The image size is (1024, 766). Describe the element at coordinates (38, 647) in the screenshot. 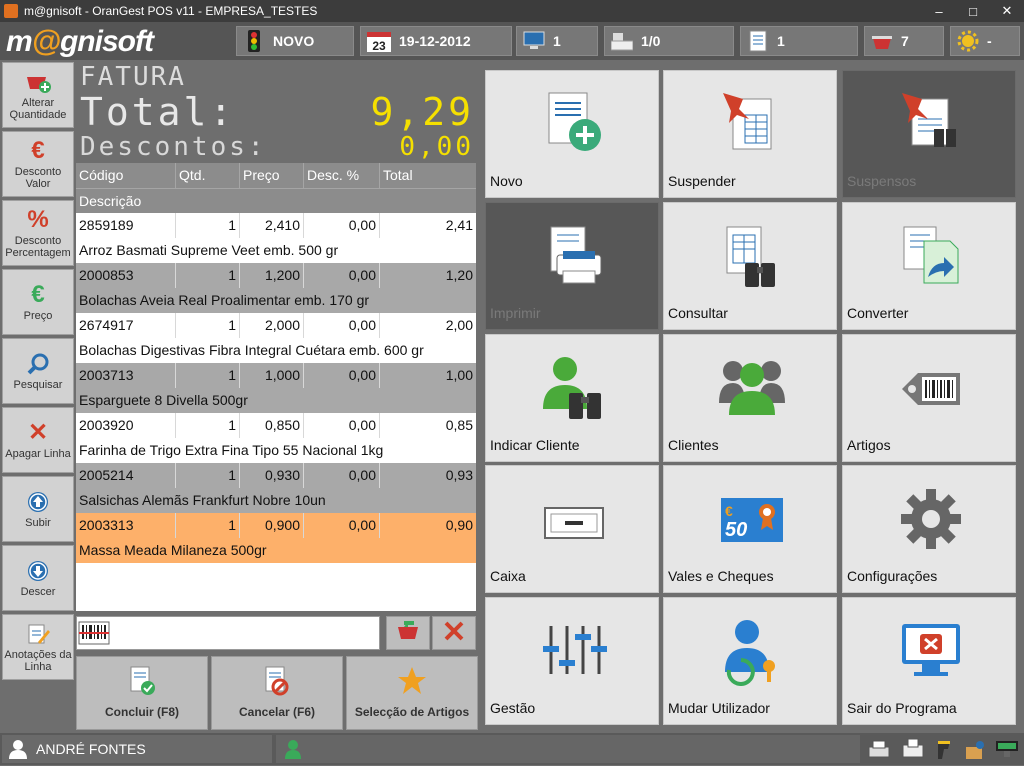

I see `line-notes-button: Anotações da Linha` at that location.